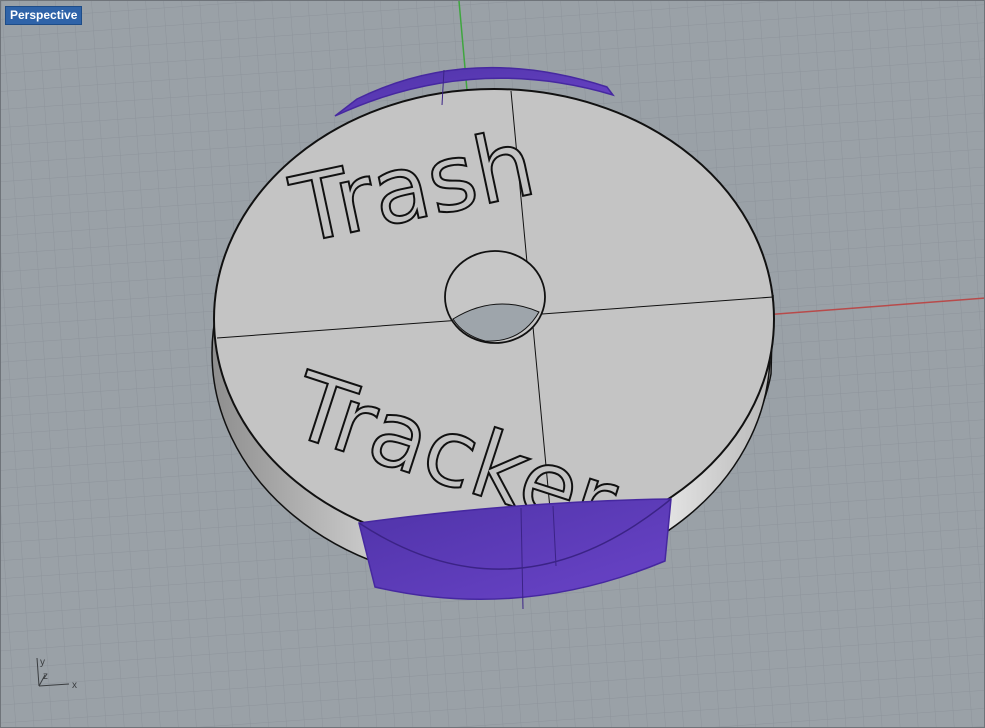 This screenshot has width=985, height=728. I want to click on widget-y-label: y, so click(42, 662).